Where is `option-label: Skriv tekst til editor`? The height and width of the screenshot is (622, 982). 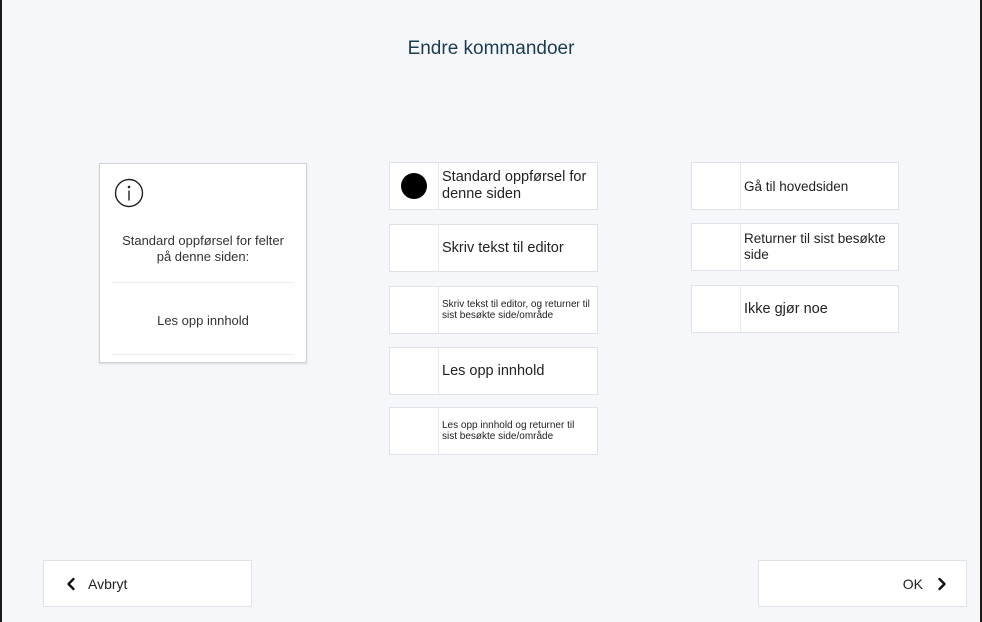 option-label: Skriv tekst til editor is located at coordinates (503, 247).